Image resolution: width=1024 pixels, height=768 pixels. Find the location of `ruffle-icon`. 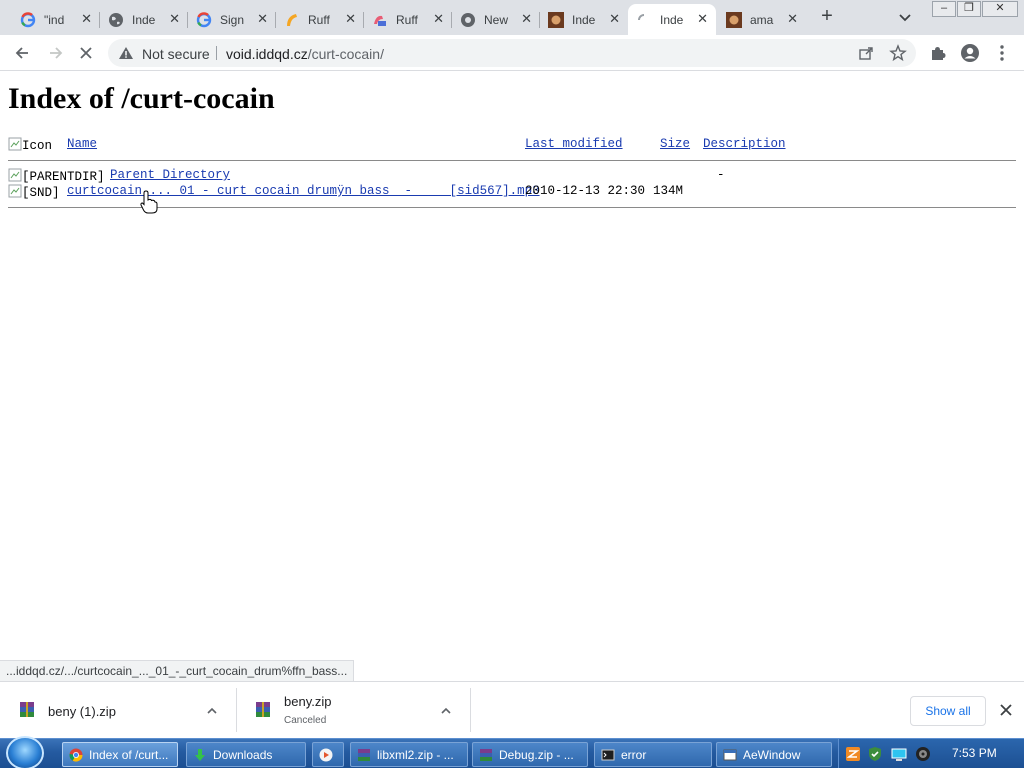

ruffle-icon is located at coordinates (380, 20).